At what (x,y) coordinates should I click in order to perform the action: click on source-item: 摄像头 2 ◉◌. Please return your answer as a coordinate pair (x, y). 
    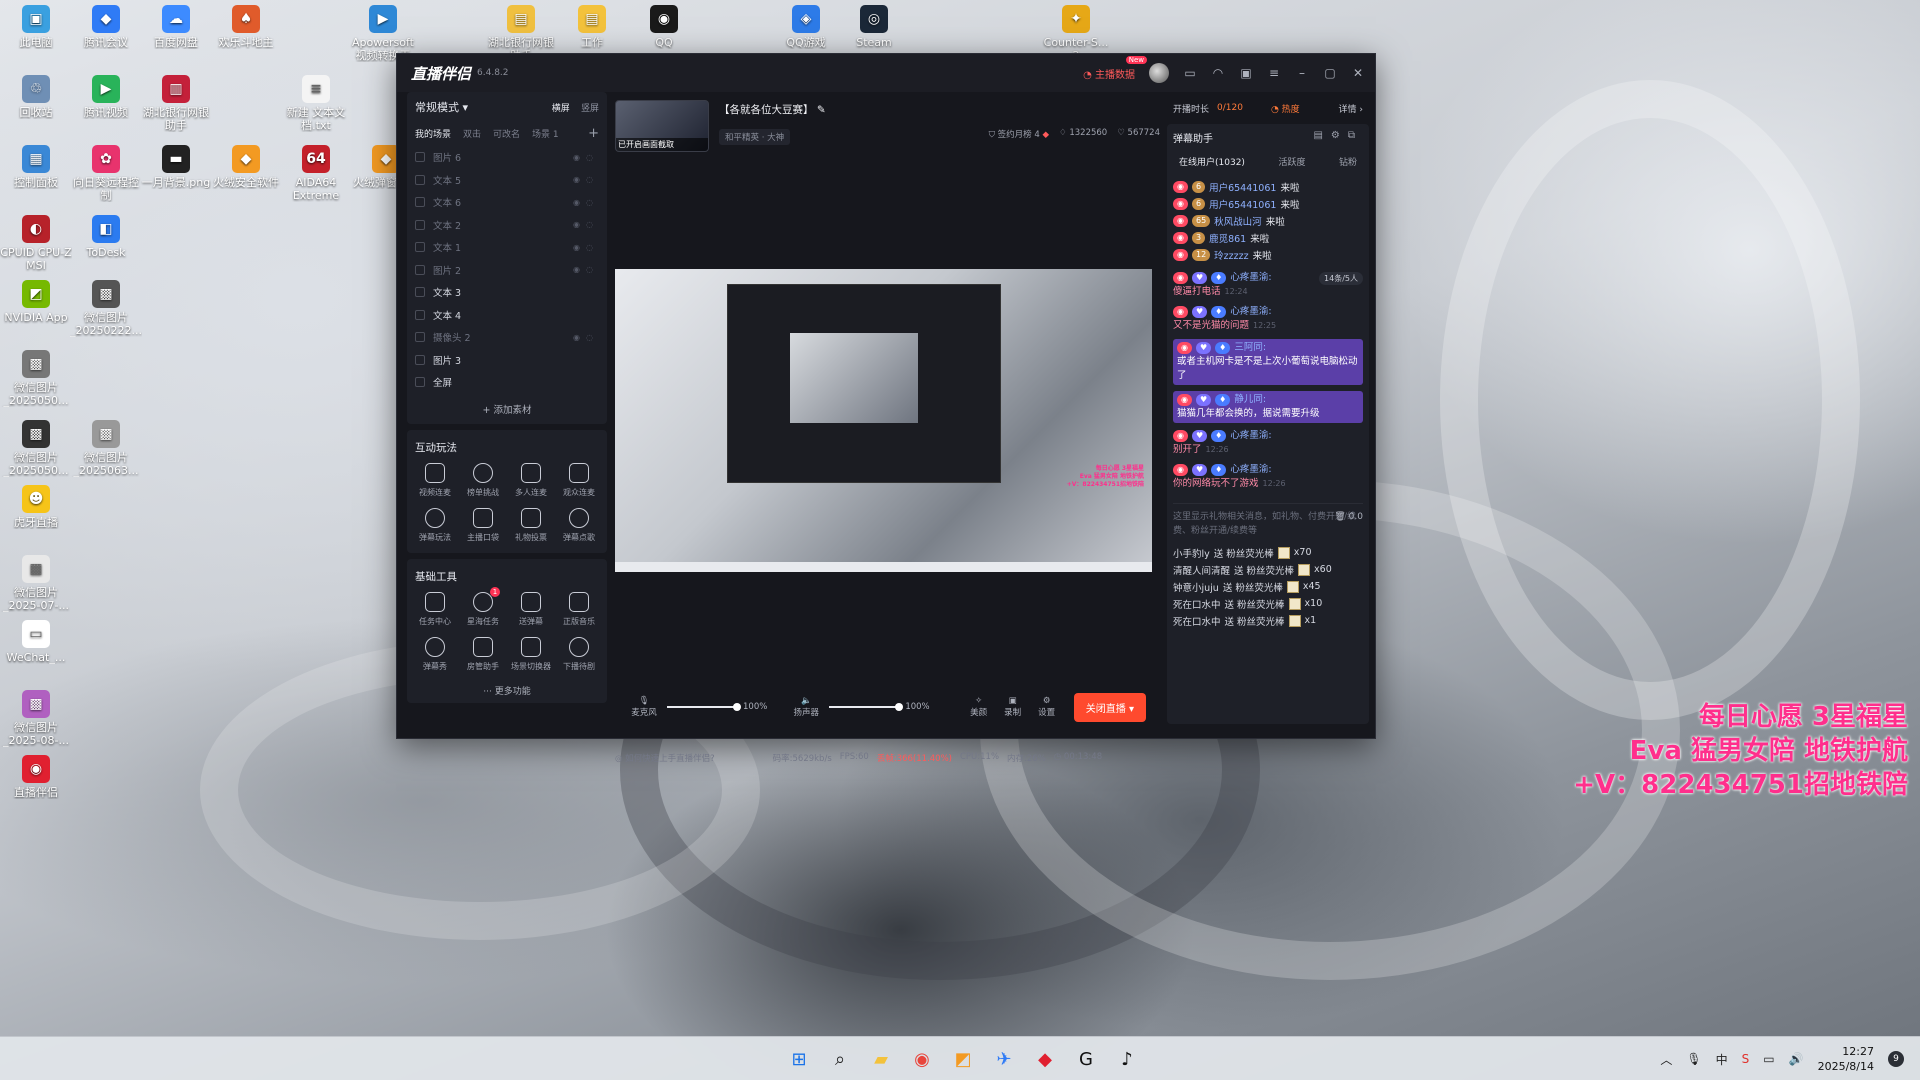
    Looking at the image, I should click on (507, 337).